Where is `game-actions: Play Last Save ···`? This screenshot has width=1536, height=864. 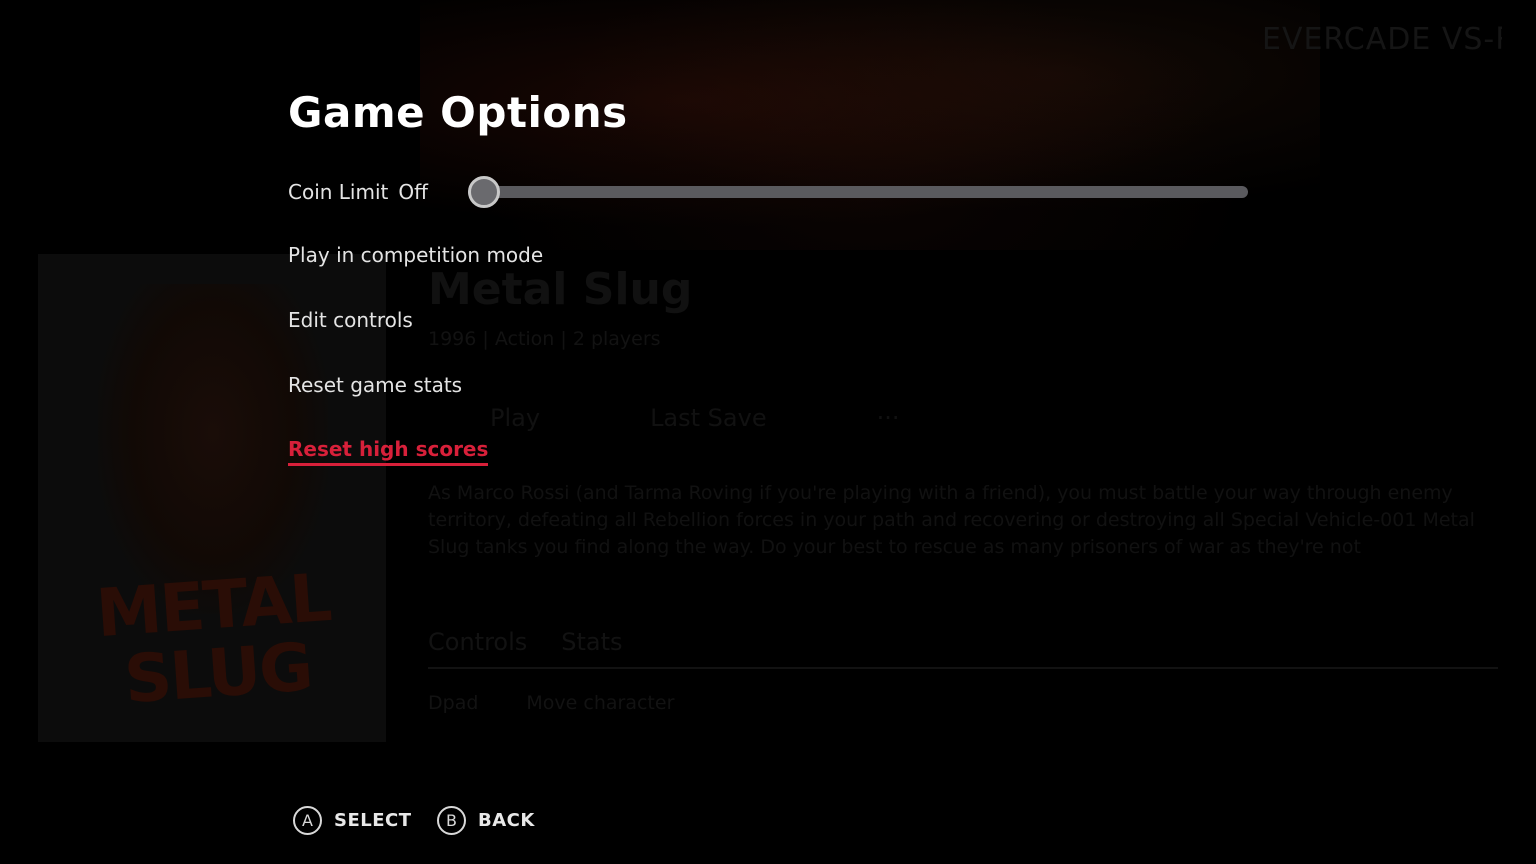 game-actions: Play Last Save ··· is located at coordinates (694, 418).